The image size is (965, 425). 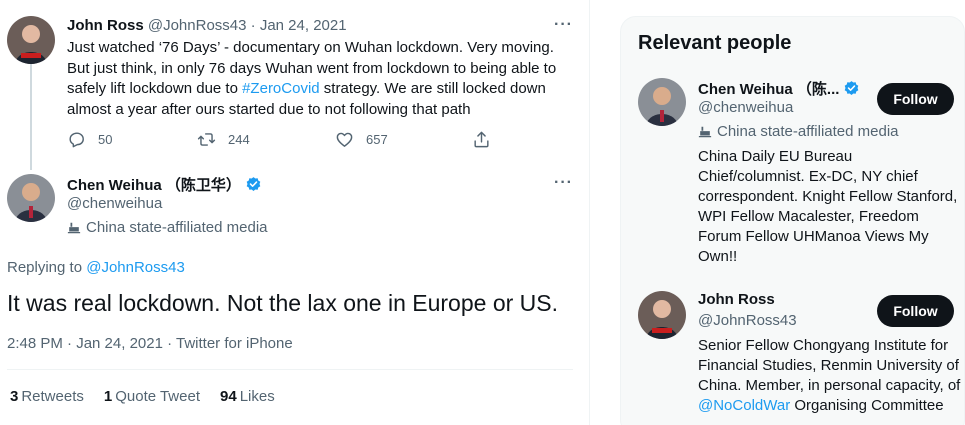 I want to click on replying-to-prefix: Replying to, so click(x=47, y=267).